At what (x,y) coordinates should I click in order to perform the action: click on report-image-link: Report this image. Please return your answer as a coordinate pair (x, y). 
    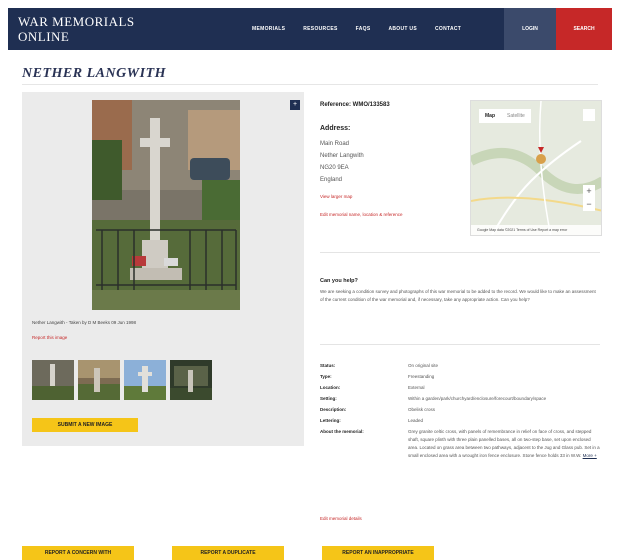
    Looking at the image, I should click on (49, 337).